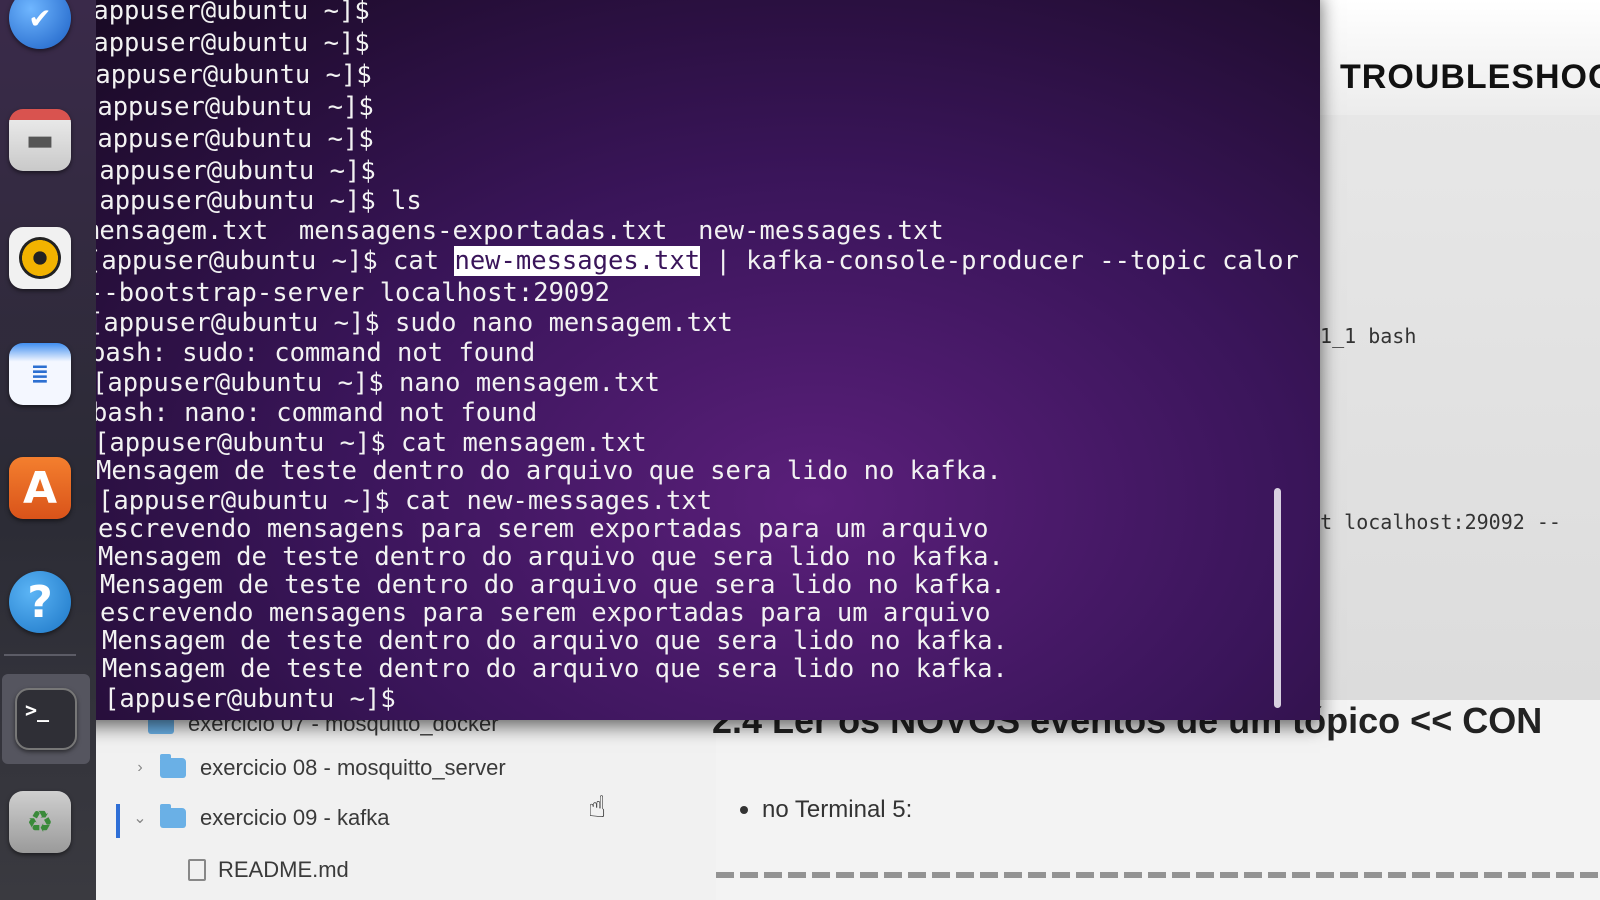 This screenshot has height=900, width=1600. I want to click on terminal-line-text: | kafka-console-producer --topic calor, so click(999, 261).